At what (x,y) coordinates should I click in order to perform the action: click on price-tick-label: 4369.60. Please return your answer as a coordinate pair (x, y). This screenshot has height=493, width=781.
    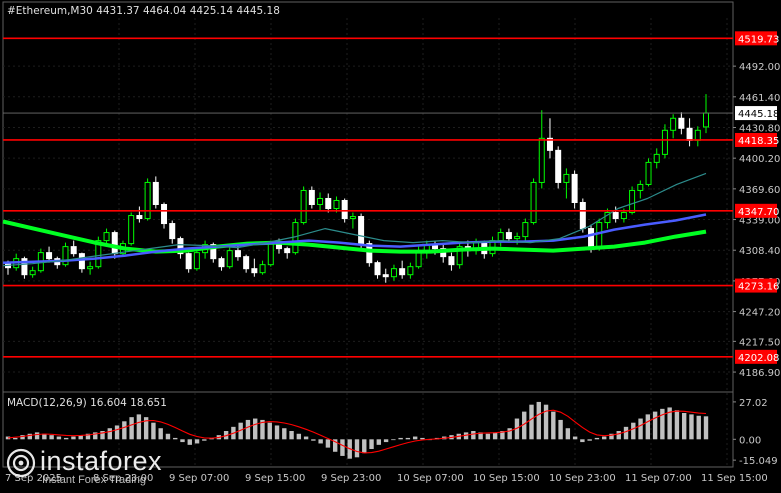
    Looking at the image, I should click on (759, 190).